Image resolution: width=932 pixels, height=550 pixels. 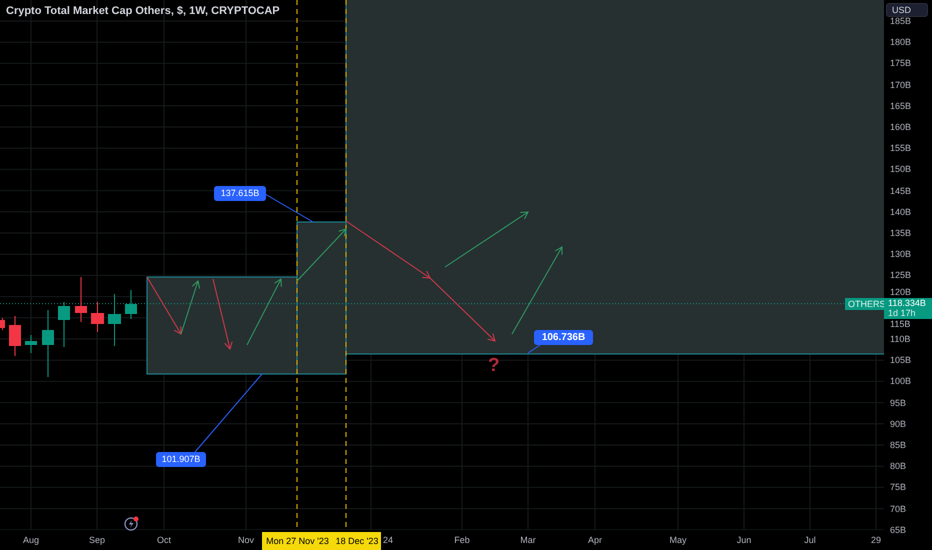 I want to click on price-tick: 90B, so click(x=898, y=423).